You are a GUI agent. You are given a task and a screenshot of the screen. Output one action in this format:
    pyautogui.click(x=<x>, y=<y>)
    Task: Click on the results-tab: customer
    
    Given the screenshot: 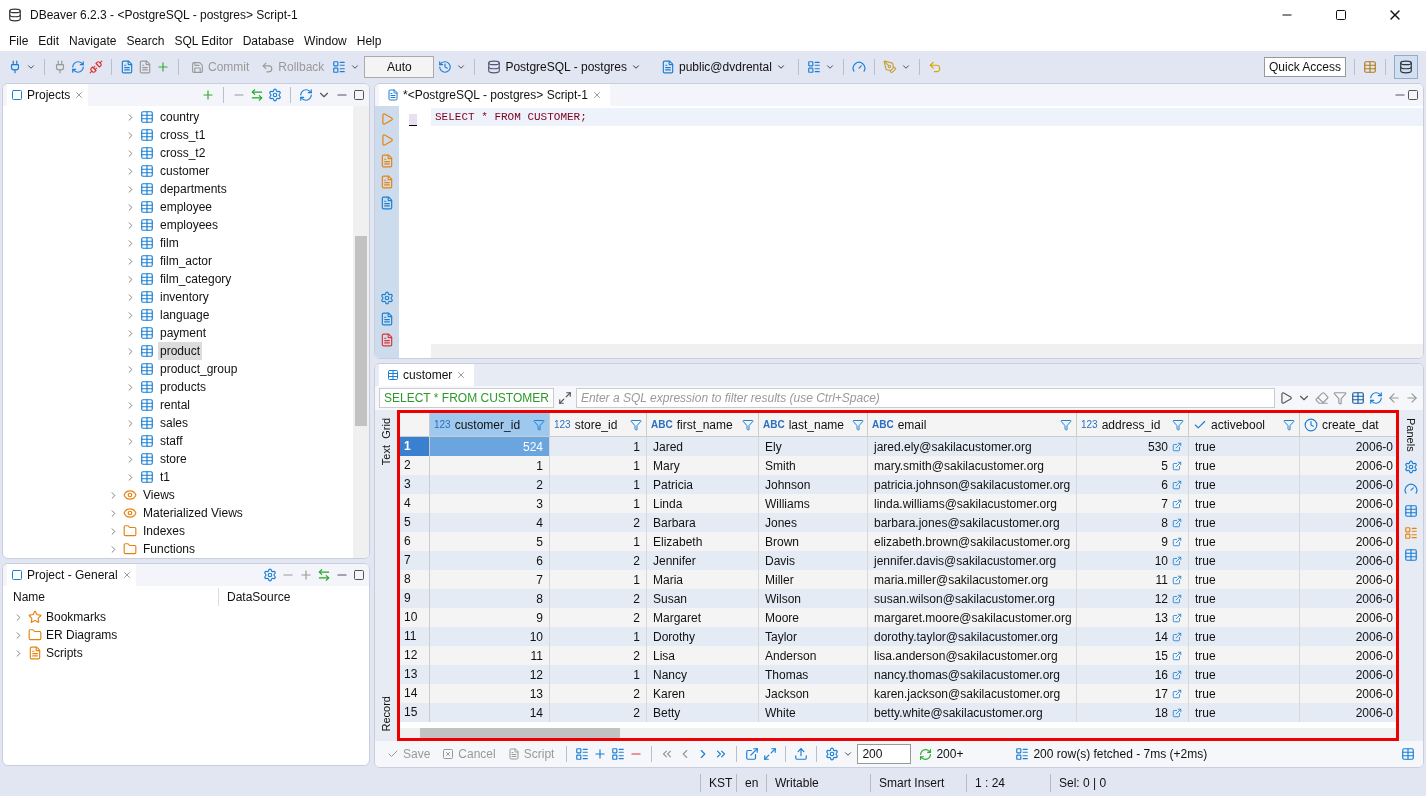 What is the action you would take?
    pyautogui.click(x=427, y=375)
    